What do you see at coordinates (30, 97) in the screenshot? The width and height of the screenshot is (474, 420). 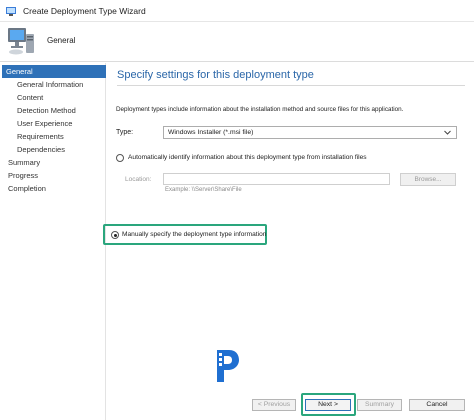 I see `nav-item-content: Content` at bounding box center [30, 97].